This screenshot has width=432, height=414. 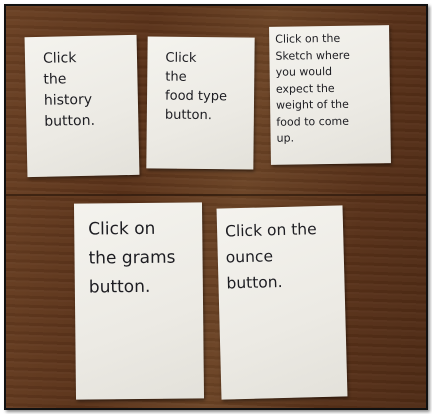 I want to click on instruction-card-history: Click the history button., so click(x=82, y=106).